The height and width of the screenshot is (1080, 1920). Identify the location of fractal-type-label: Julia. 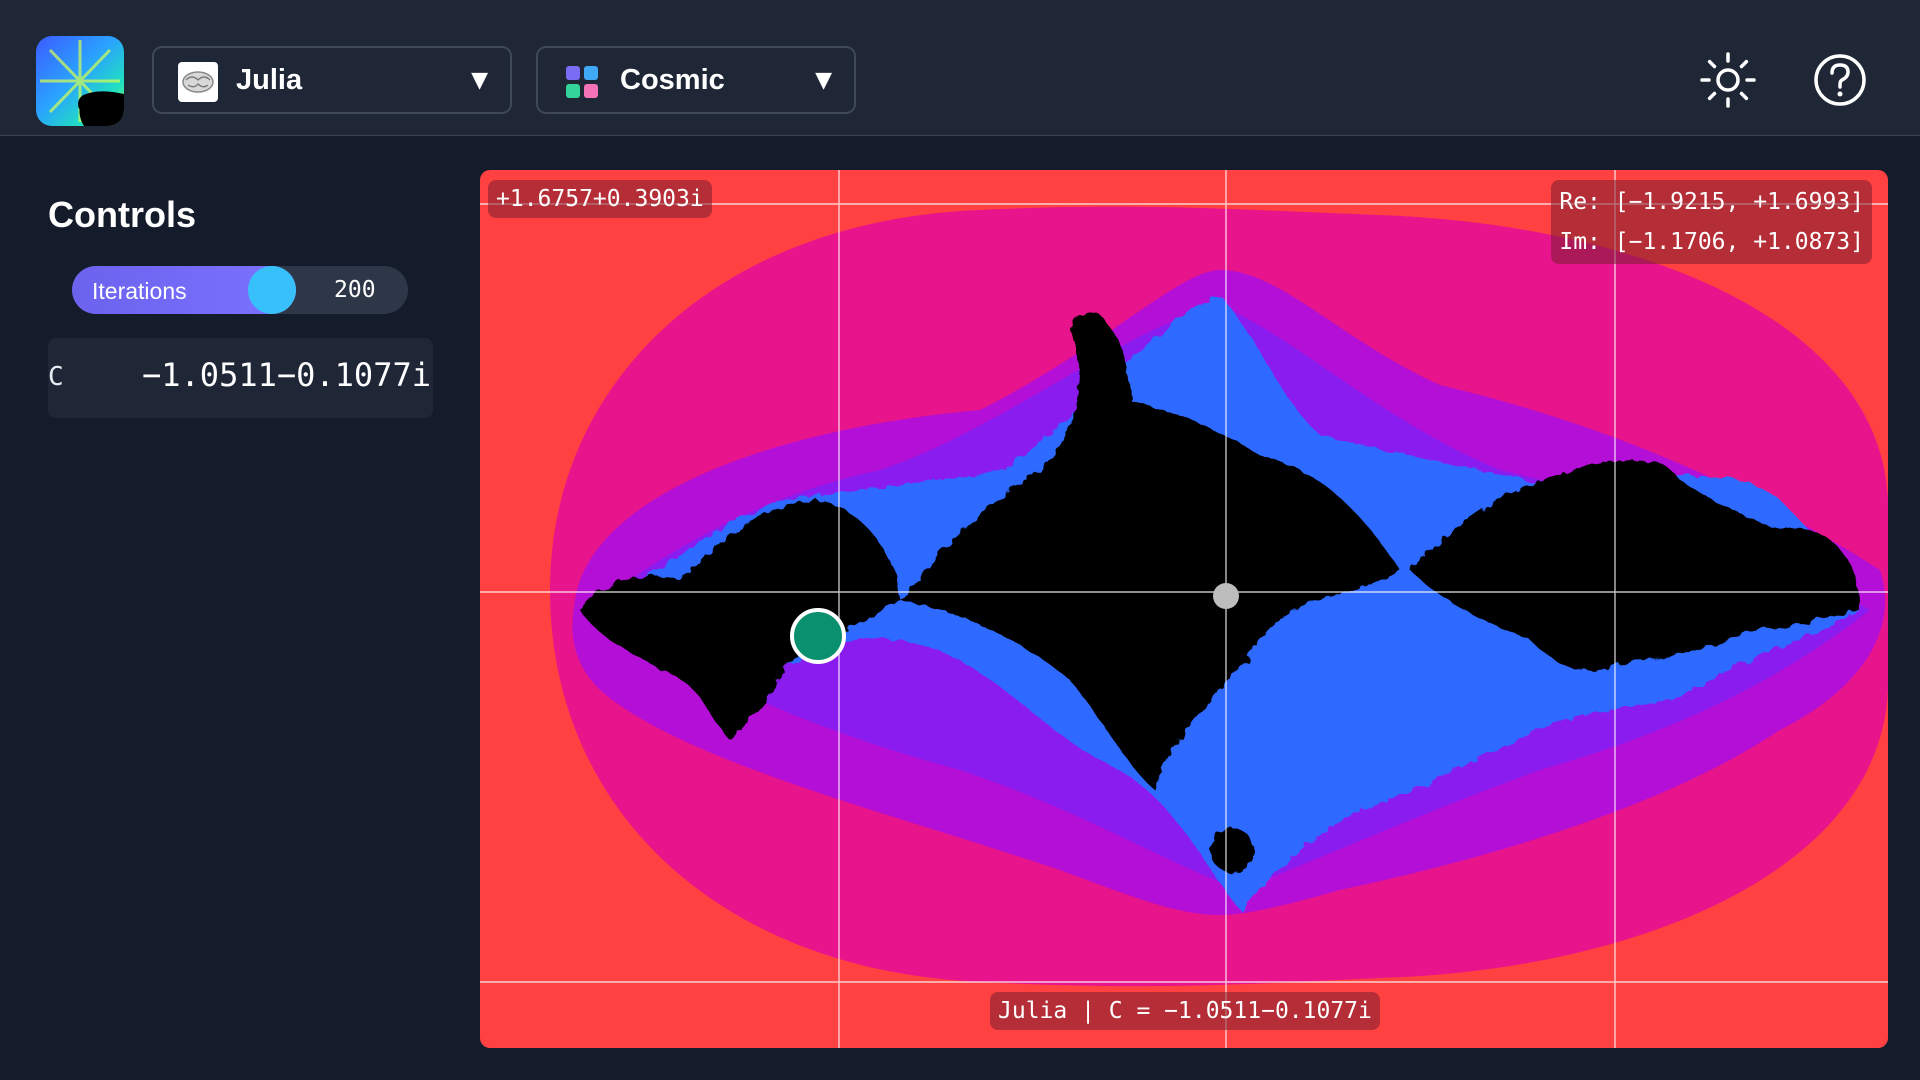
(269, 80).